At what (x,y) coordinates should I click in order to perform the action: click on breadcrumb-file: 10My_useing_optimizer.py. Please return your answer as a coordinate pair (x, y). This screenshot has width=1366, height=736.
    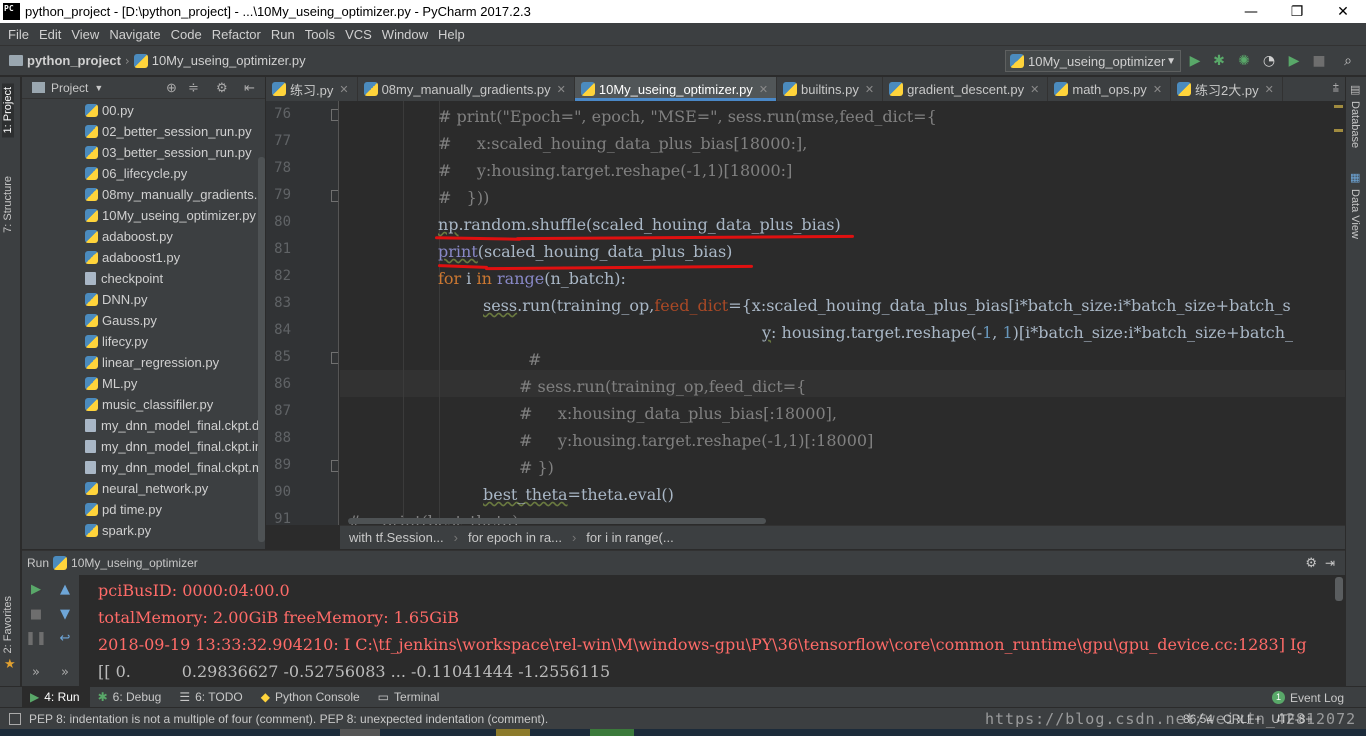
    Looking at the image, I should click on (219, 60).